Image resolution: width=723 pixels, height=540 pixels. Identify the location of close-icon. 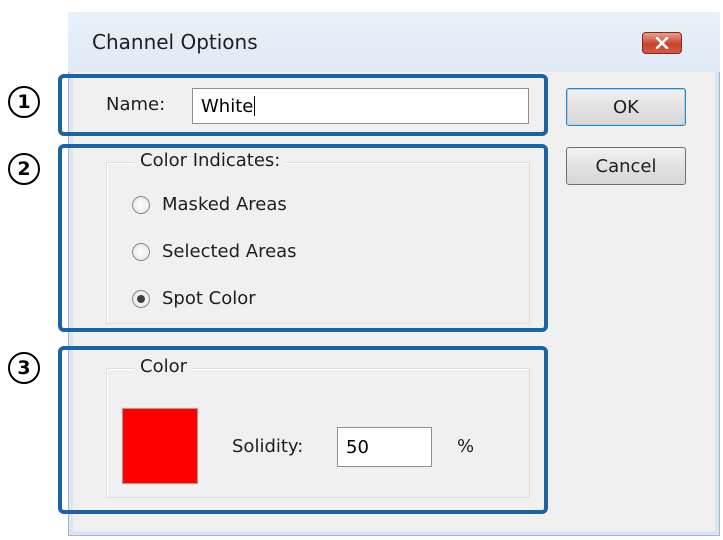
(662, 43).